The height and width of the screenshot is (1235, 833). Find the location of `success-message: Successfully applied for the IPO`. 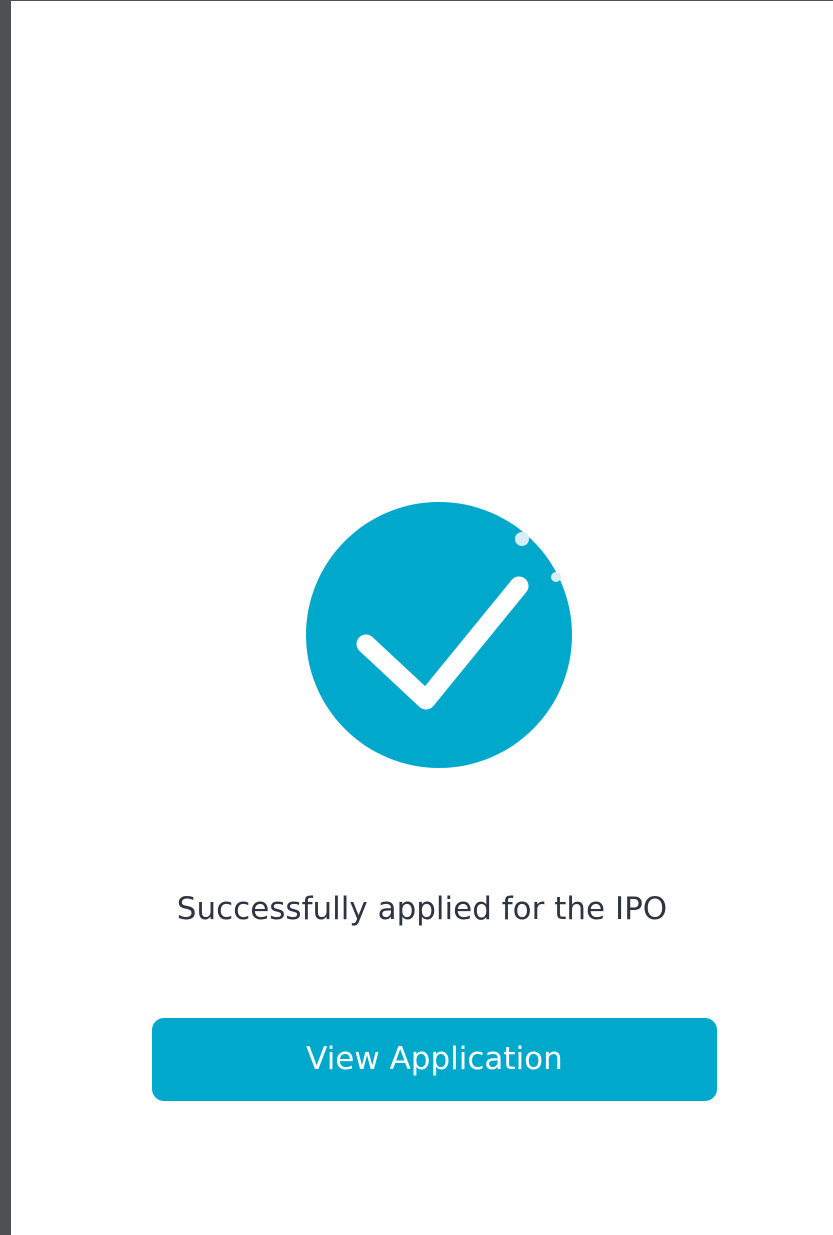

success-message: Successfully applied for the IPO is located at coordinates (422, 909).